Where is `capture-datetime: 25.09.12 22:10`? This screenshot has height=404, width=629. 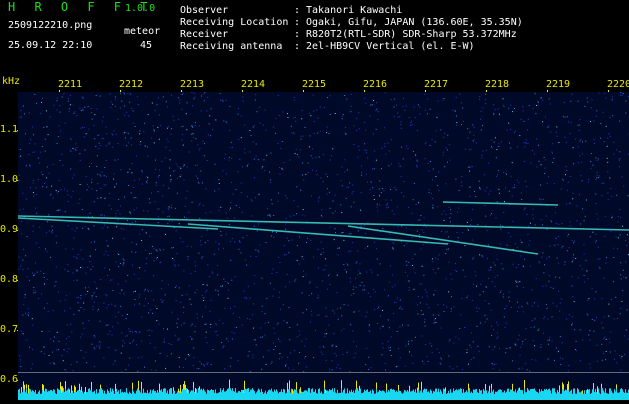
capture-datetime: 25.09.12 22:10 is located at coordinates (50, 46).